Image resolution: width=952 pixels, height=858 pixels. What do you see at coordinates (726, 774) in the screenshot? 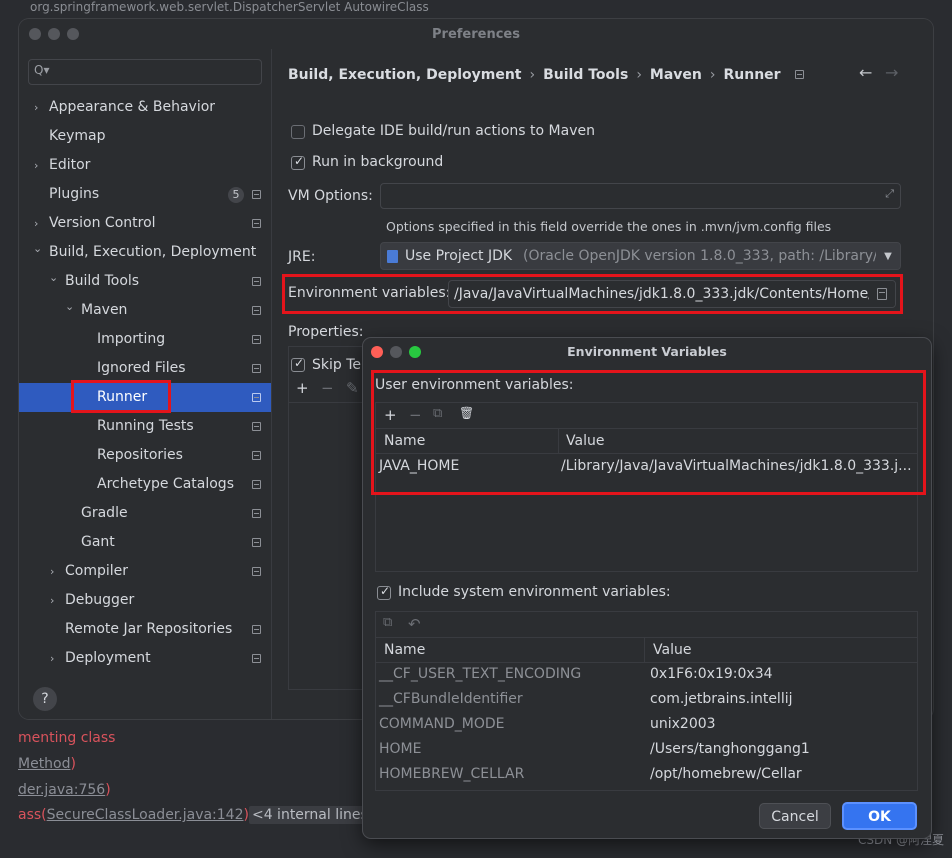
I see `variable-value-cell: /opt/homebrew/Cellar` at bounding box center [726, 774].